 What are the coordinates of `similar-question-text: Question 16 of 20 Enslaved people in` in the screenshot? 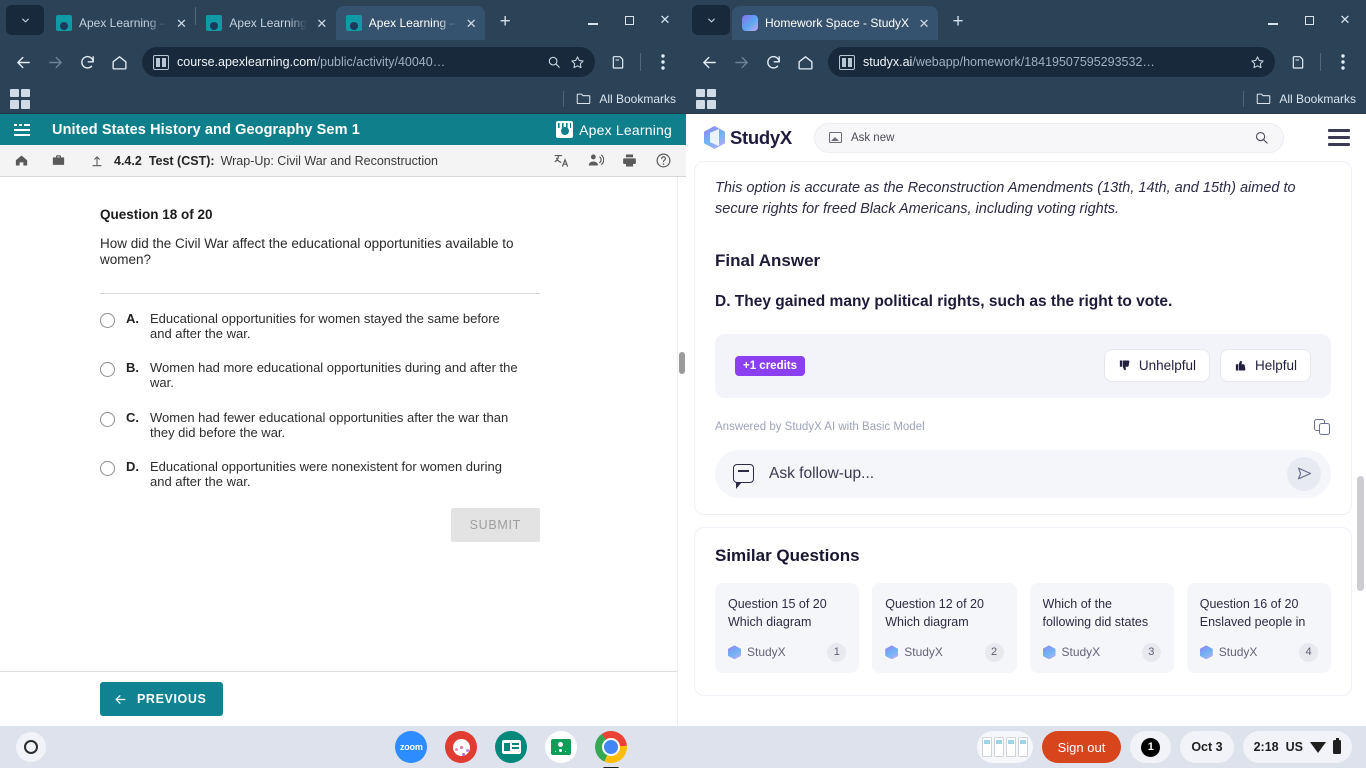 It's located at (1252, 612).